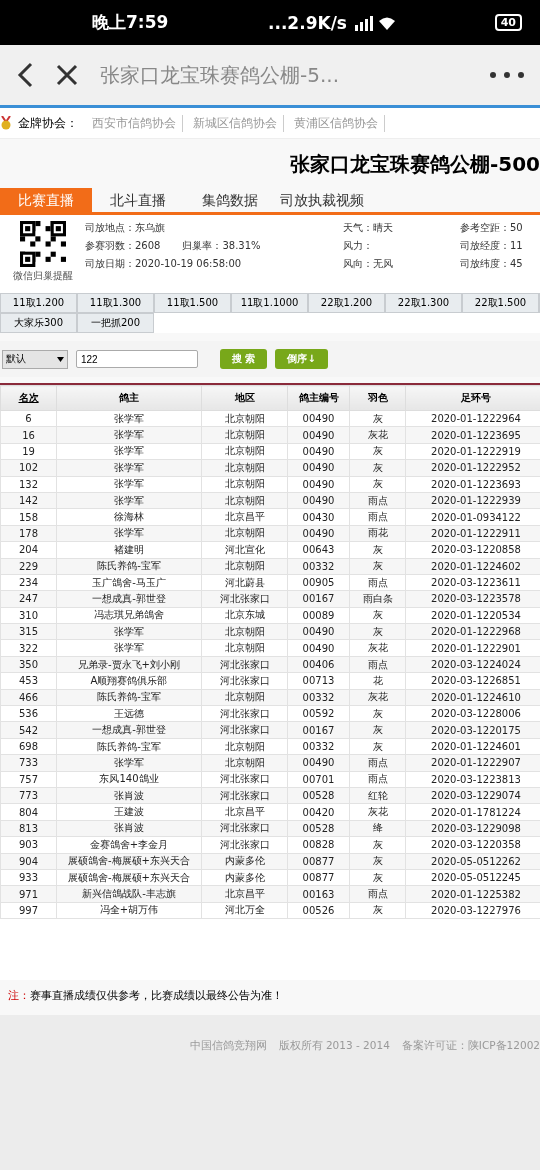 The image size is (540, 1170). Describe the element at coordinates (414, 164) in the screenshot. I see `race-title: 张家口龙宝珠赛鸽公棚-500` at that location.